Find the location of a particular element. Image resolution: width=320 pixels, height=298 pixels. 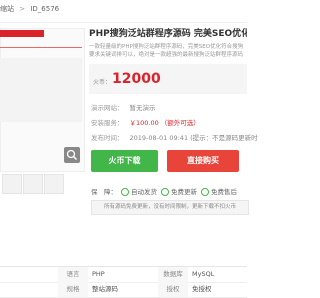

fire-coin-download-button: 火币下载 is located at coordinates (124, 161).